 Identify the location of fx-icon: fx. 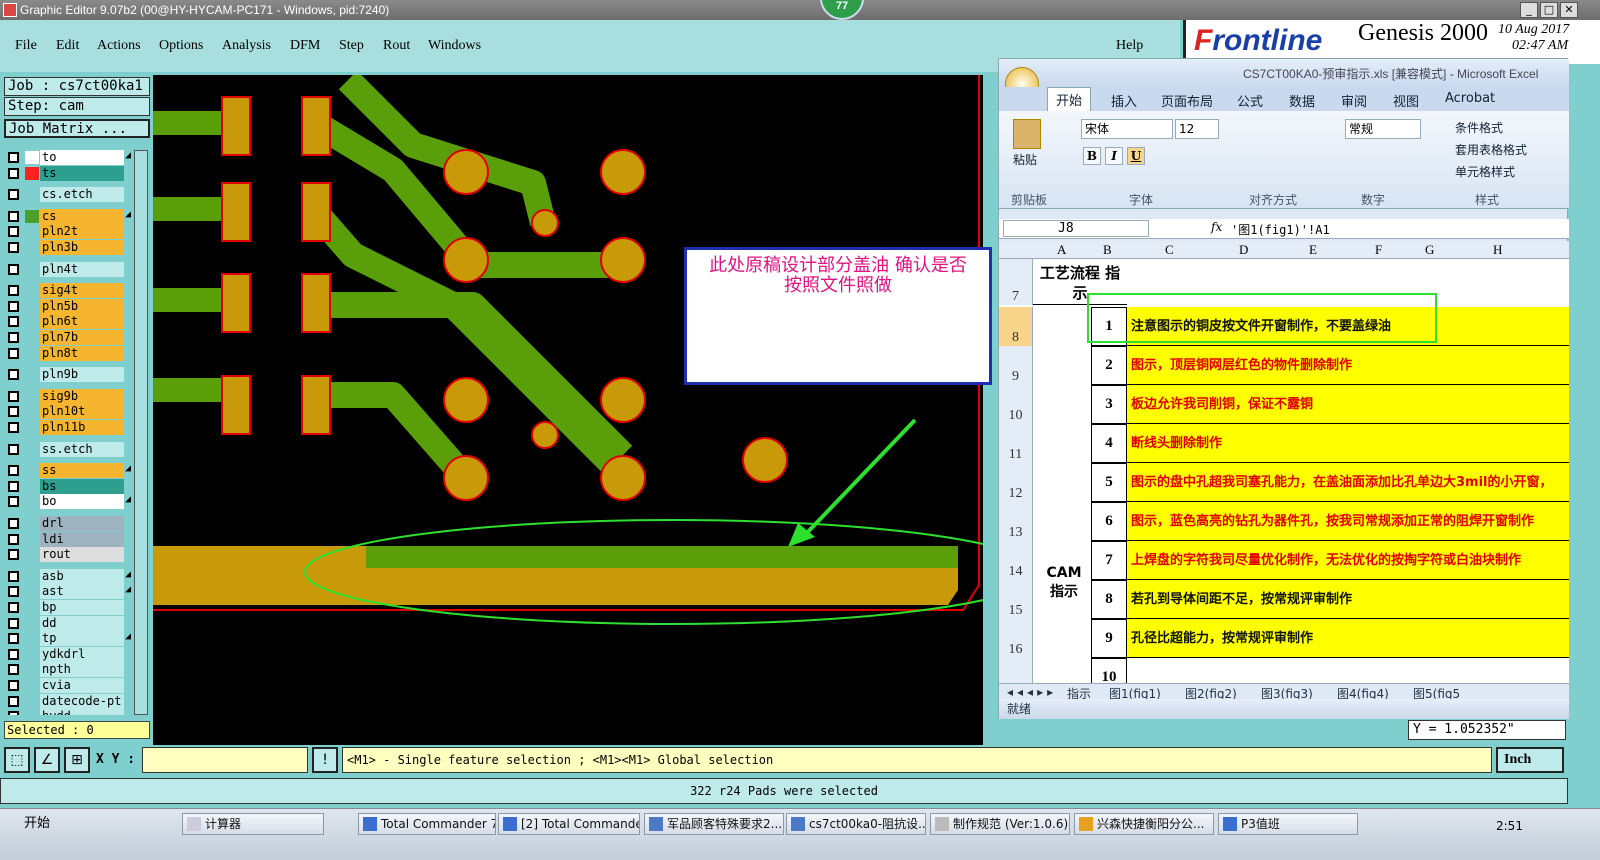
(1216, 227).